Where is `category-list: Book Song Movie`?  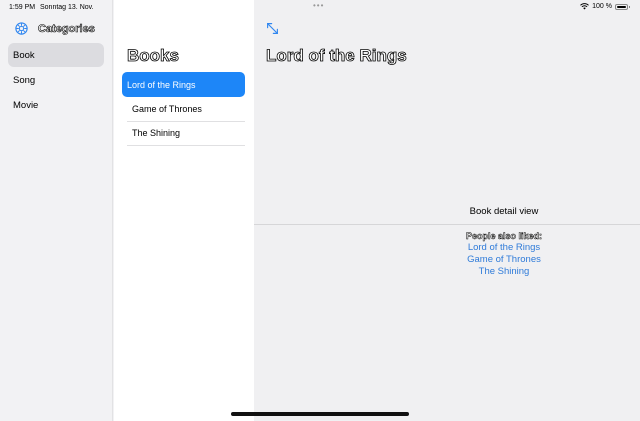 category-list: Book Song Movie is located at coordinates (56, 80).